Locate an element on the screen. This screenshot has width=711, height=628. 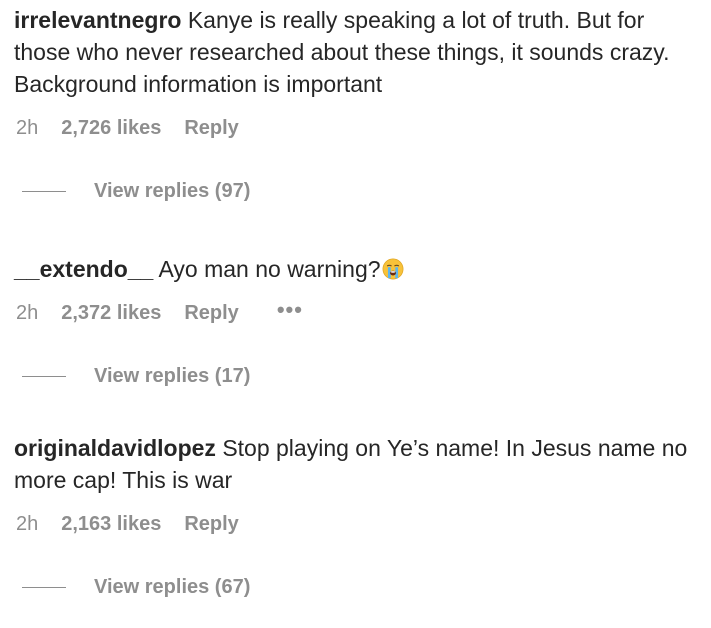
view-replies-button: View replies (67) is located at coordinates (354, 587).